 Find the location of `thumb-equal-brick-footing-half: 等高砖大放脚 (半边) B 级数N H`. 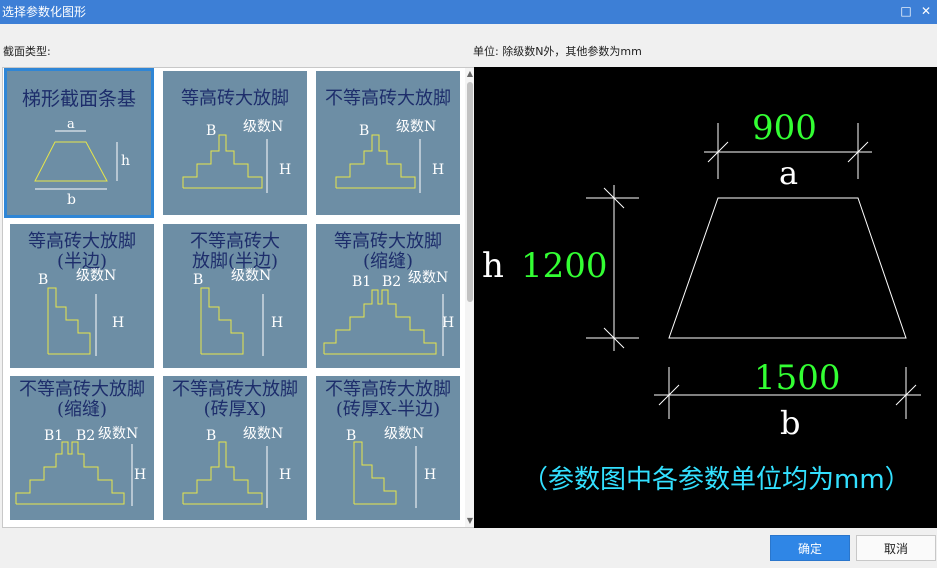

thumb-equal-brick-footing-half: 等高砖大放脚 (半边) B 级数N H is located at coordinates (82, 296).